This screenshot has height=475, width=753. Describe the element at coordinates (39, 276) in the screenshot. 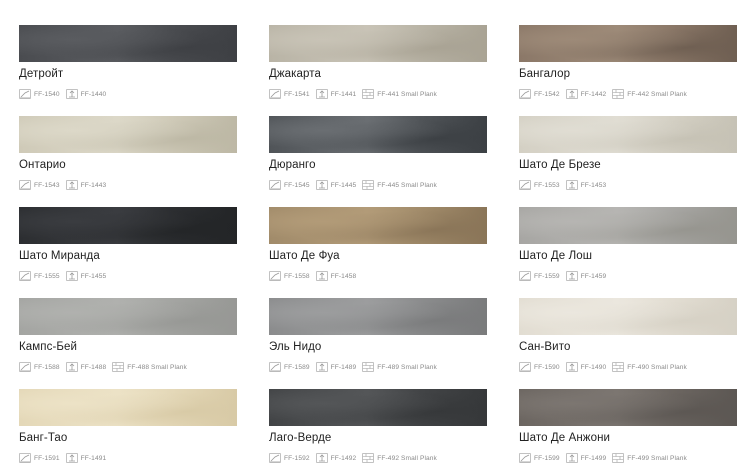

I see `product-code: FF-1555` at that location.